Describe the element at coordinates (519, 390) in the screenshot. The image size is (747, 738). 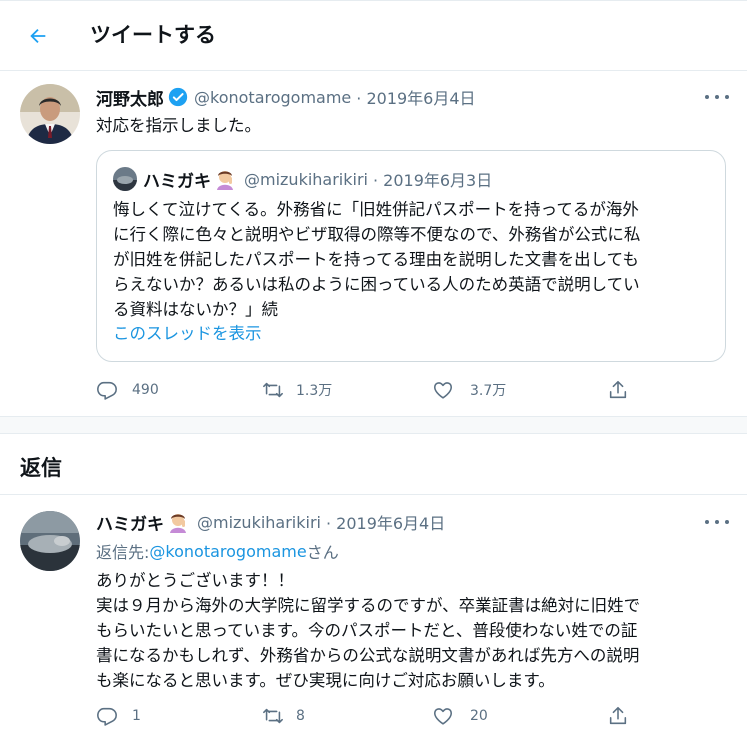
I see `like-button: 3.7万` at that location.